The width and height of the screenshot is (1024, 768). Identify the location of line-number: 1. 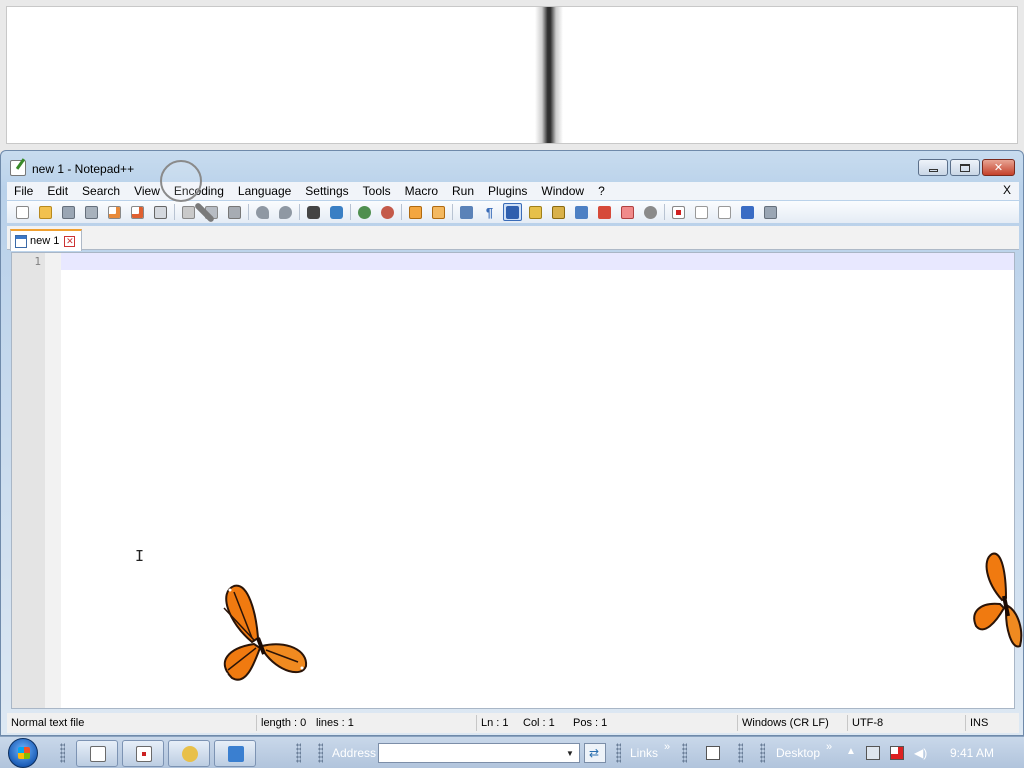
(37, 261).